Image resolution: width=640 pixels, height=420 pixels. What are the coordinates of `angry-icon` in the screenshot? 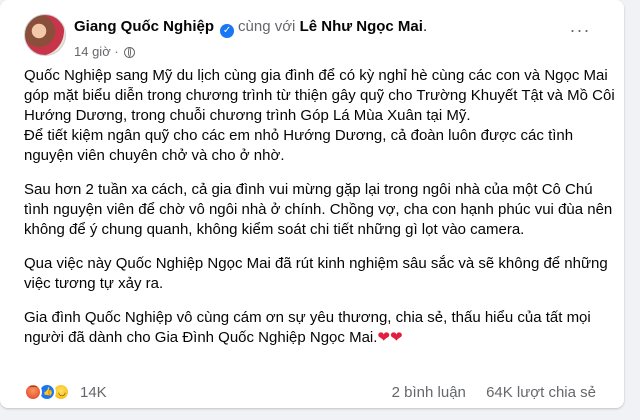 It's located at (33, 392).